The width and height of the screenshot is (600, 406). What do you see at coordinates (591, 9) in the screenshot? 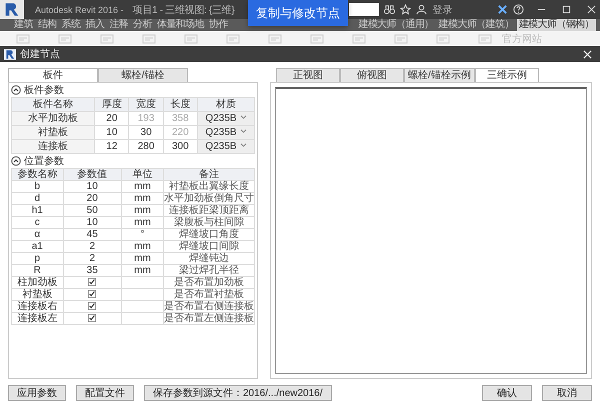
I see `close-icon` at bounding box center [591, 9].